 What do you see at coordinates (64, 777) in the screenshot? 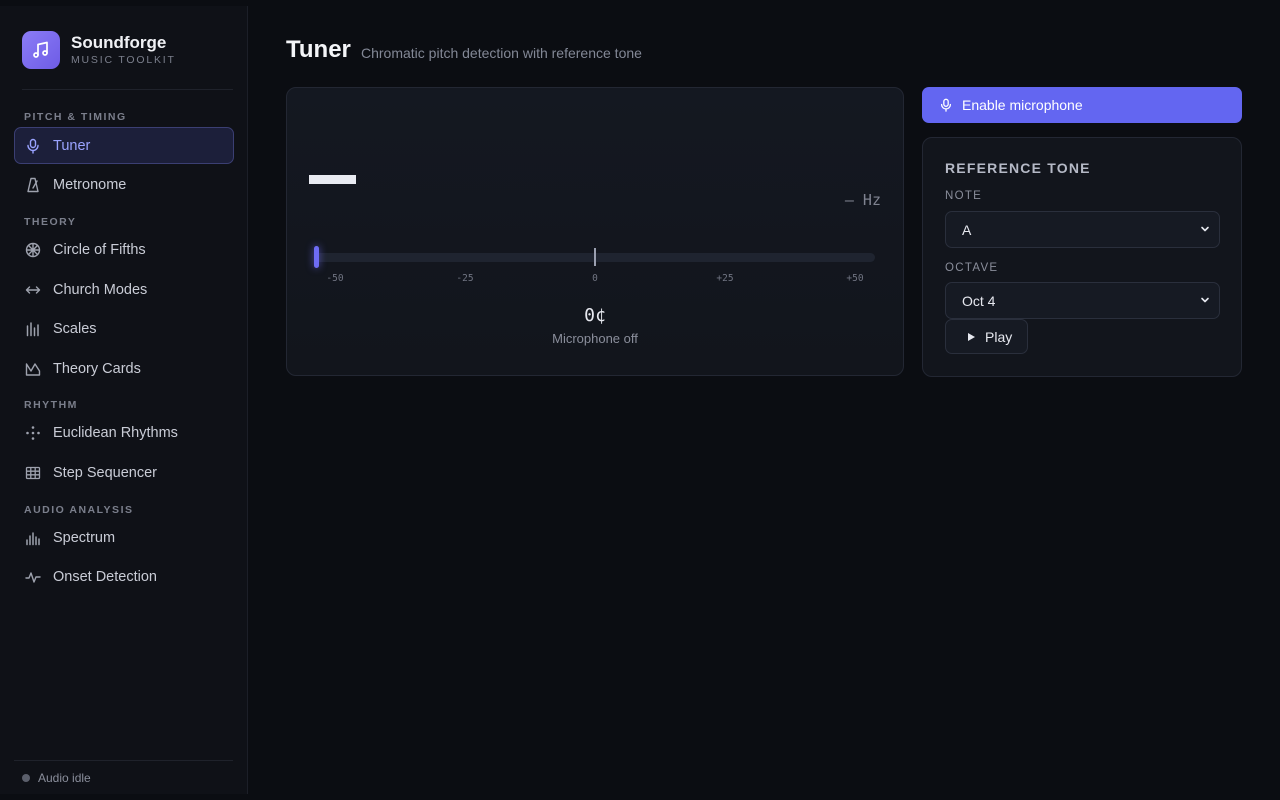
I see `audio-status-text: Audio idle` at bounding box center [64, 777].